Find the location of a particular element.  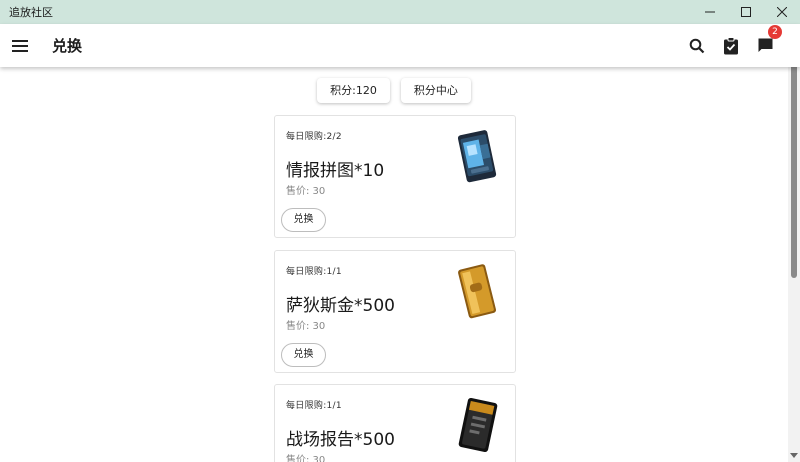

messages-button: 2 is located at coordinates (765, 43).